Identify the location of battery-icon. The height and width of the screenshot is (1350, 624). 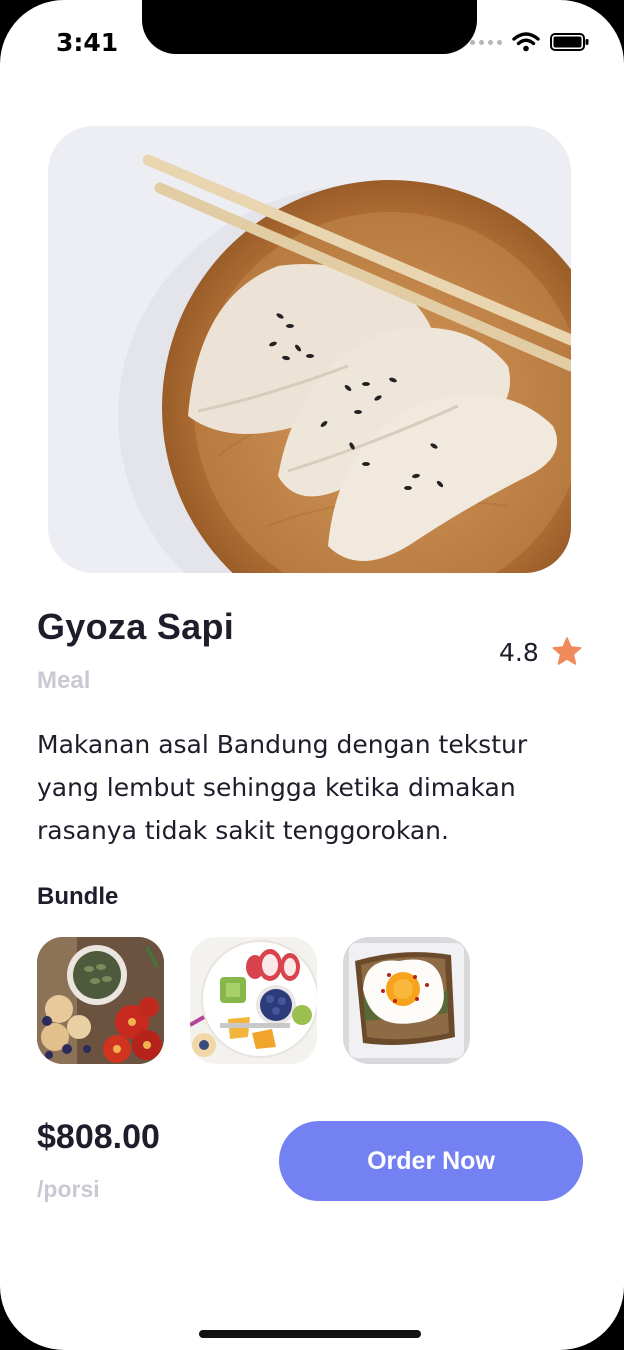
(569, 42).